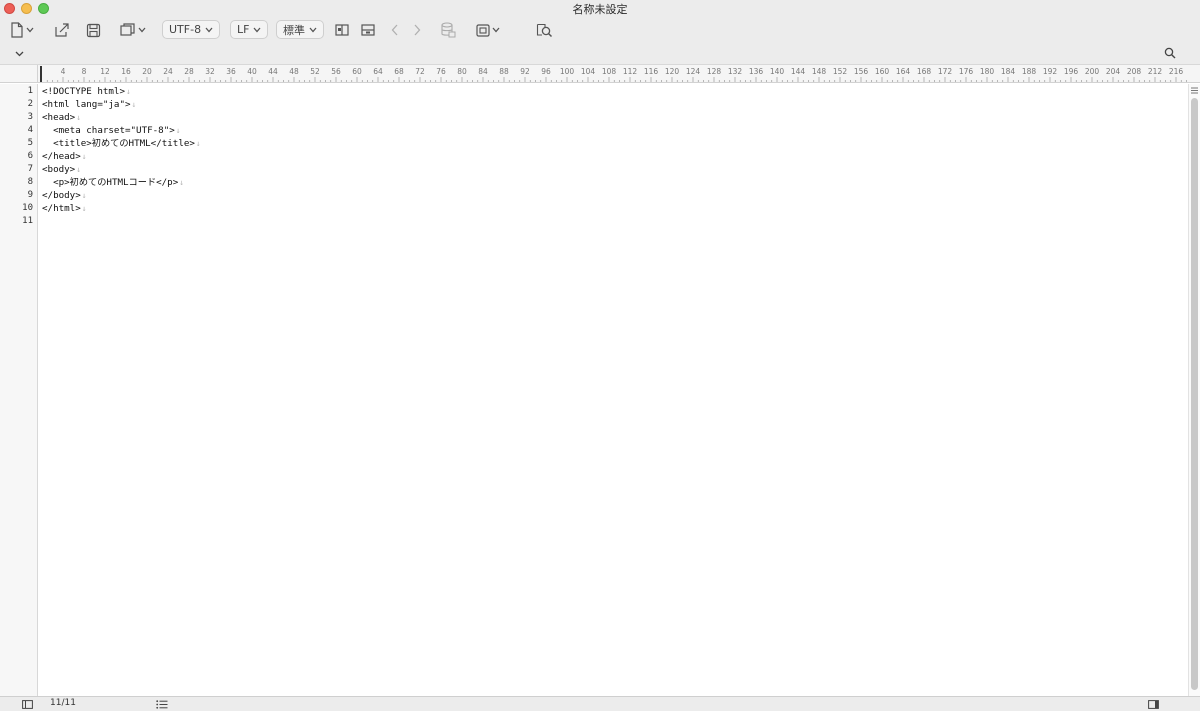  What do you see at coordinates (110, 182) in the screenshot?
I see `code-text: <p>初めてのHTMLコード</p>` at bounding box center [110, 182].